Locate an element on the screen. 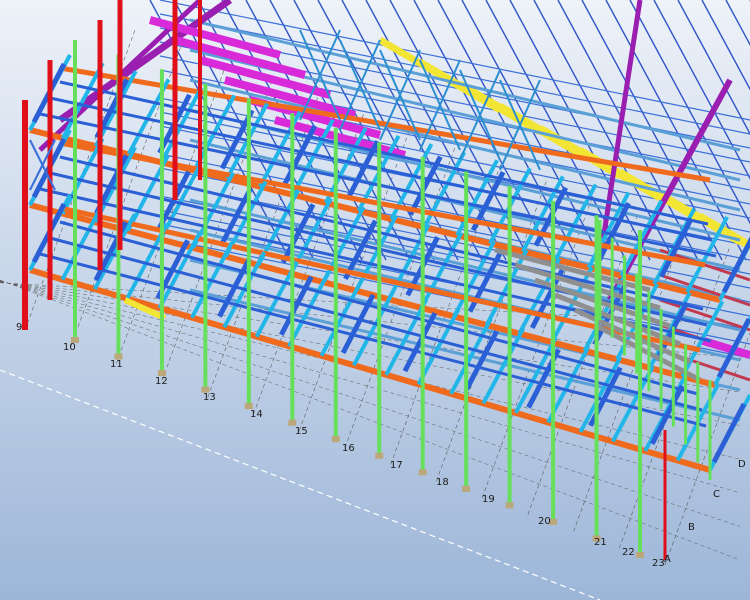  grid-label-22: 22 is located at coordinates (628, 552).